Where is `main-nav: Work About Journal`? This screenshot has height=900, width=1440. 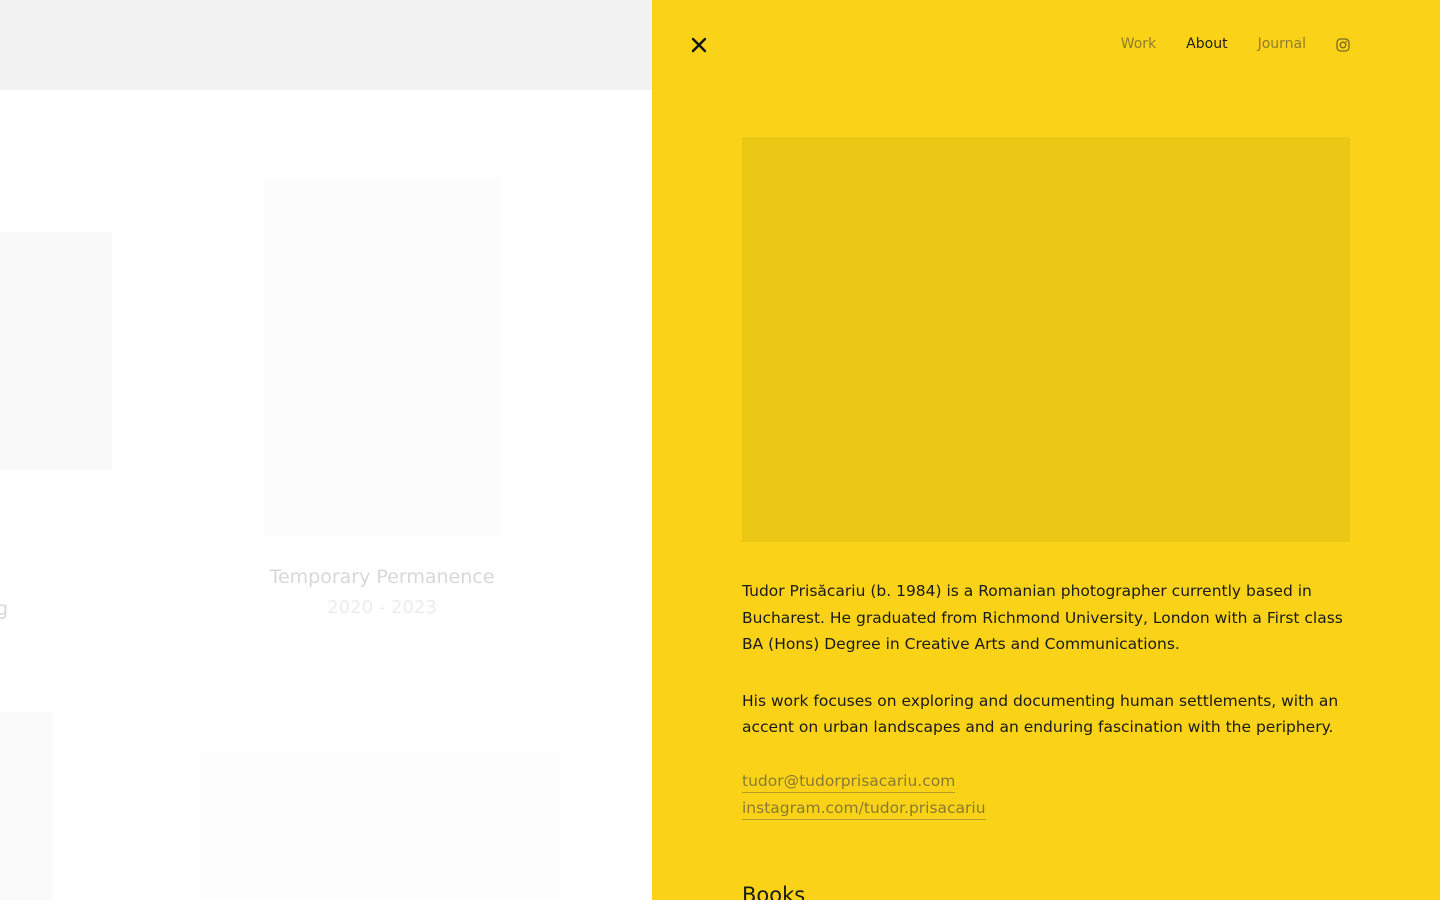
main-nav: Work About Journal is located at coordinates (1220, 44).